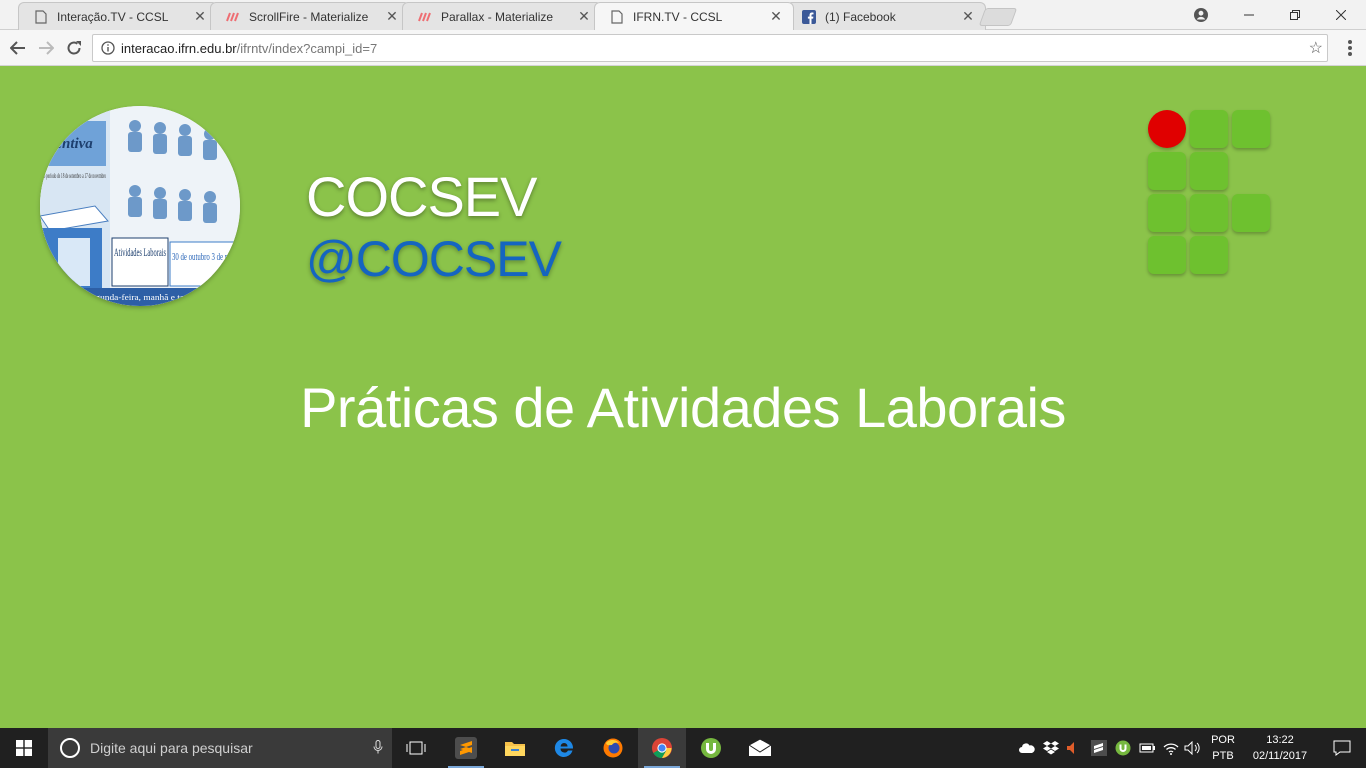 This screenshot has width=1366, height=768. I want to click on tab-title: ScrollFire - Materialize, so click(309, 16).